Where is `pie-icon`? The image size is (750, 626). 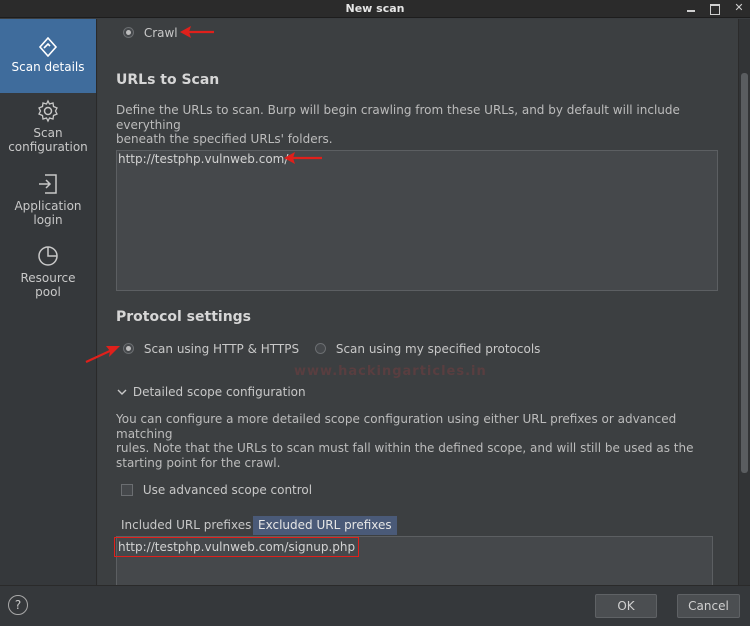 pie-icon is located at coordinates (48, 256).